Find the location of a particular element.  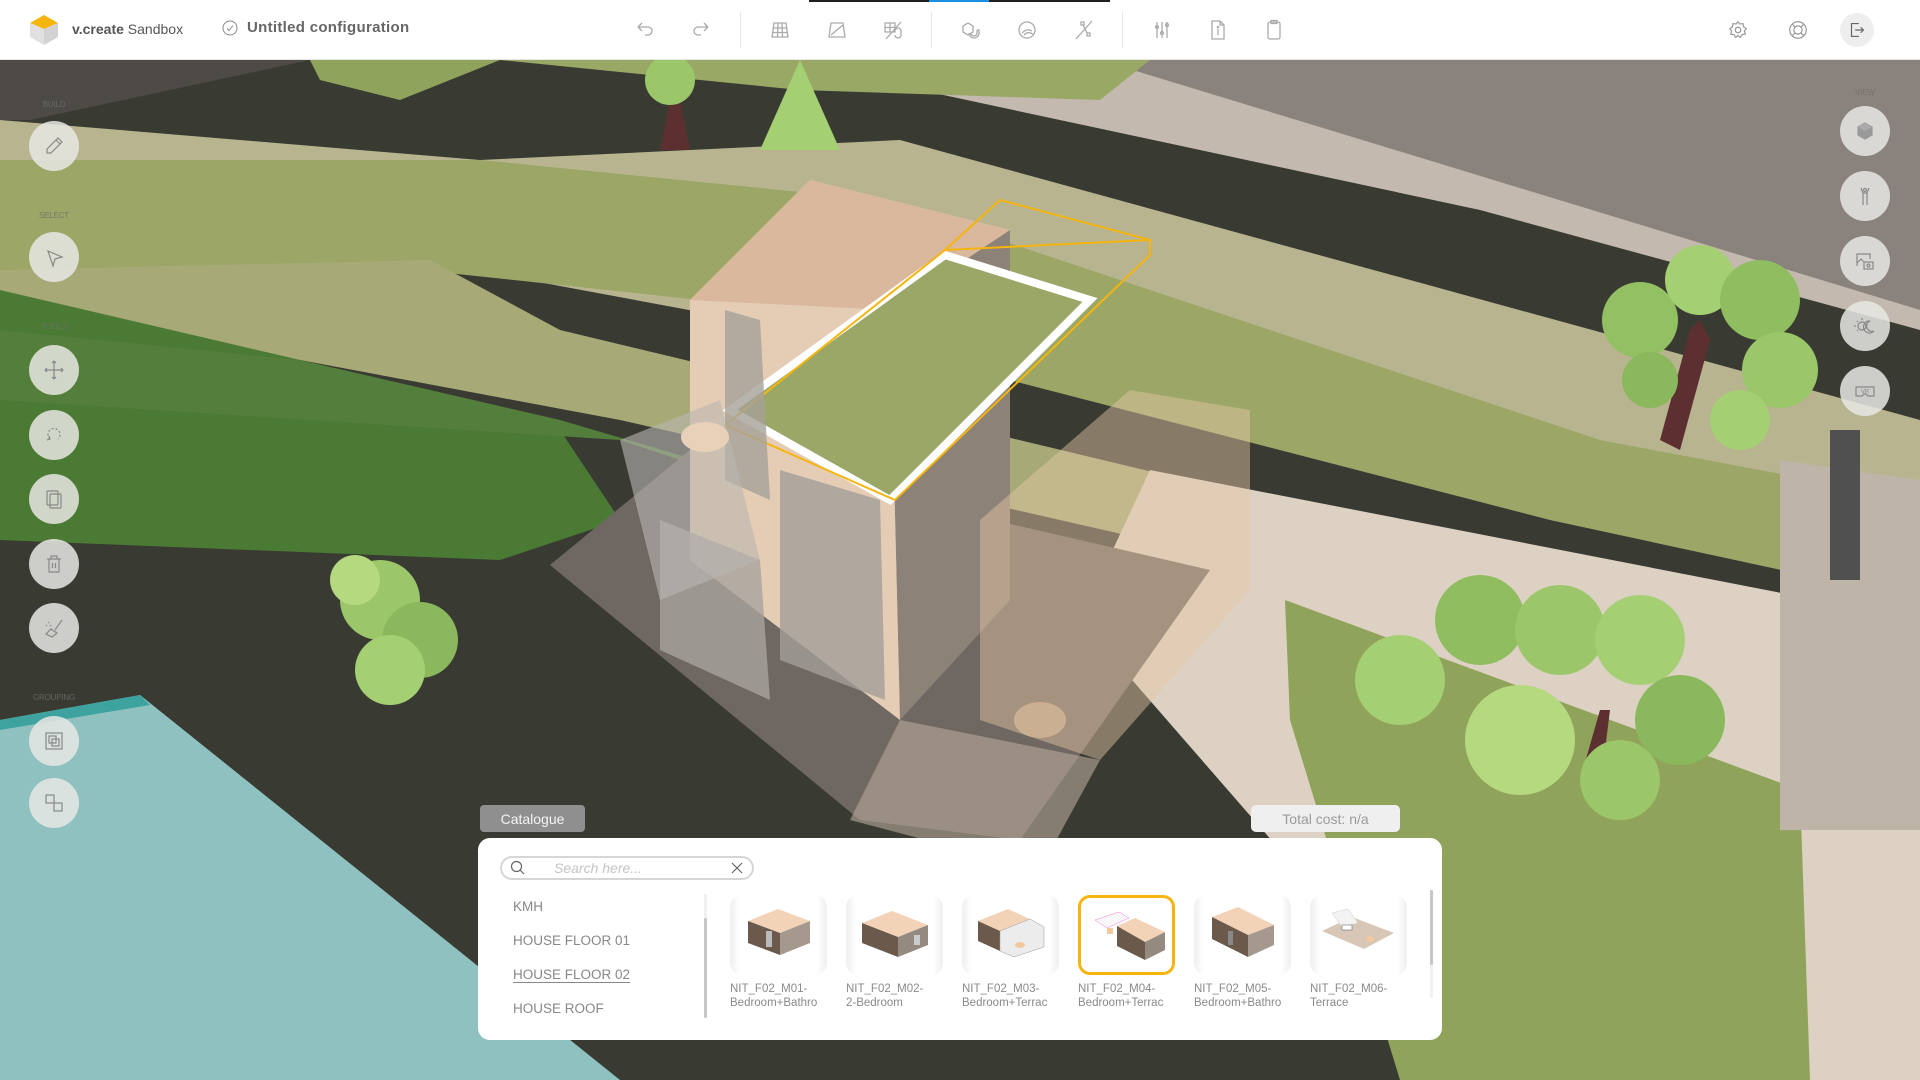

rotate-button is located at coordinates (54, 435).